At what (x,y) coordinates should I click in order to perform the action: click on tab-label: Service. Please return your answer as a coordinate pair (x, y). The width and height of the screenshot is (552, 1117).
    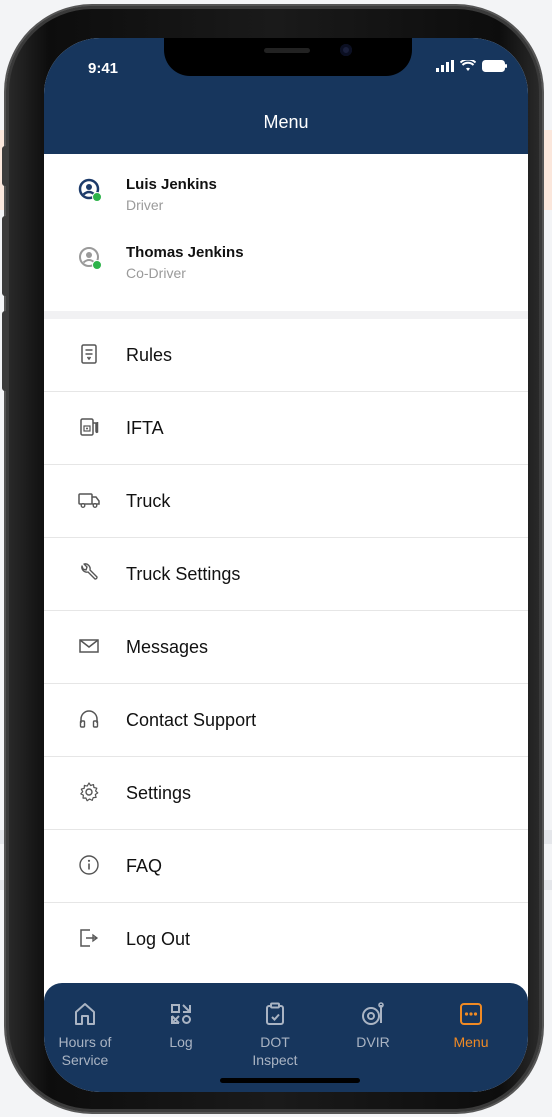
    Looking at the image, I should click on (85, 1060).